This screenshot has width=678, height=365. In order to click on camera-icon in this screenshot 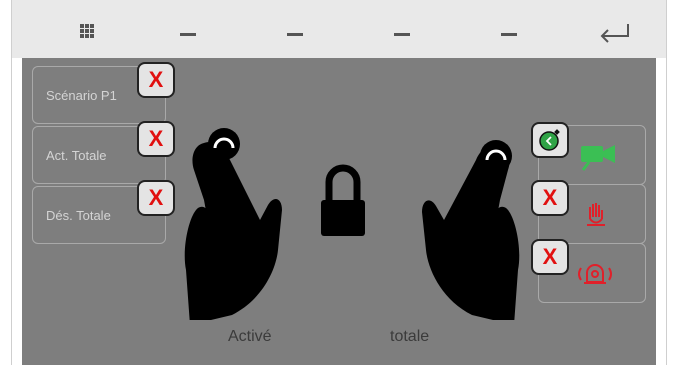, I will do `click(598, 158)`.